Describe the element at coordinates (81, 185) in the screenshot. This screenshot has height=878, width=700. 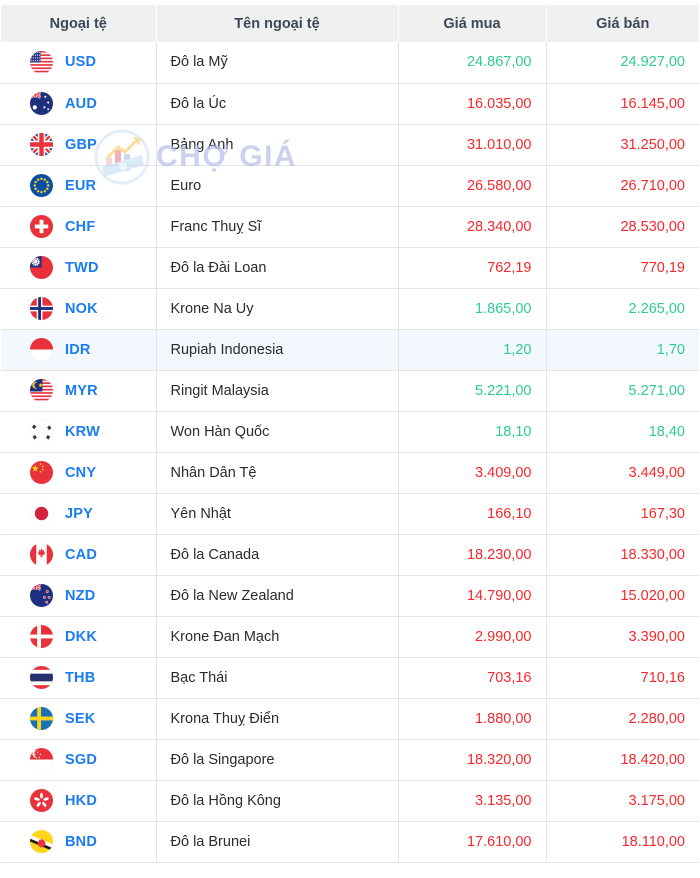
I see `currency-code-label: EUR` at that location.